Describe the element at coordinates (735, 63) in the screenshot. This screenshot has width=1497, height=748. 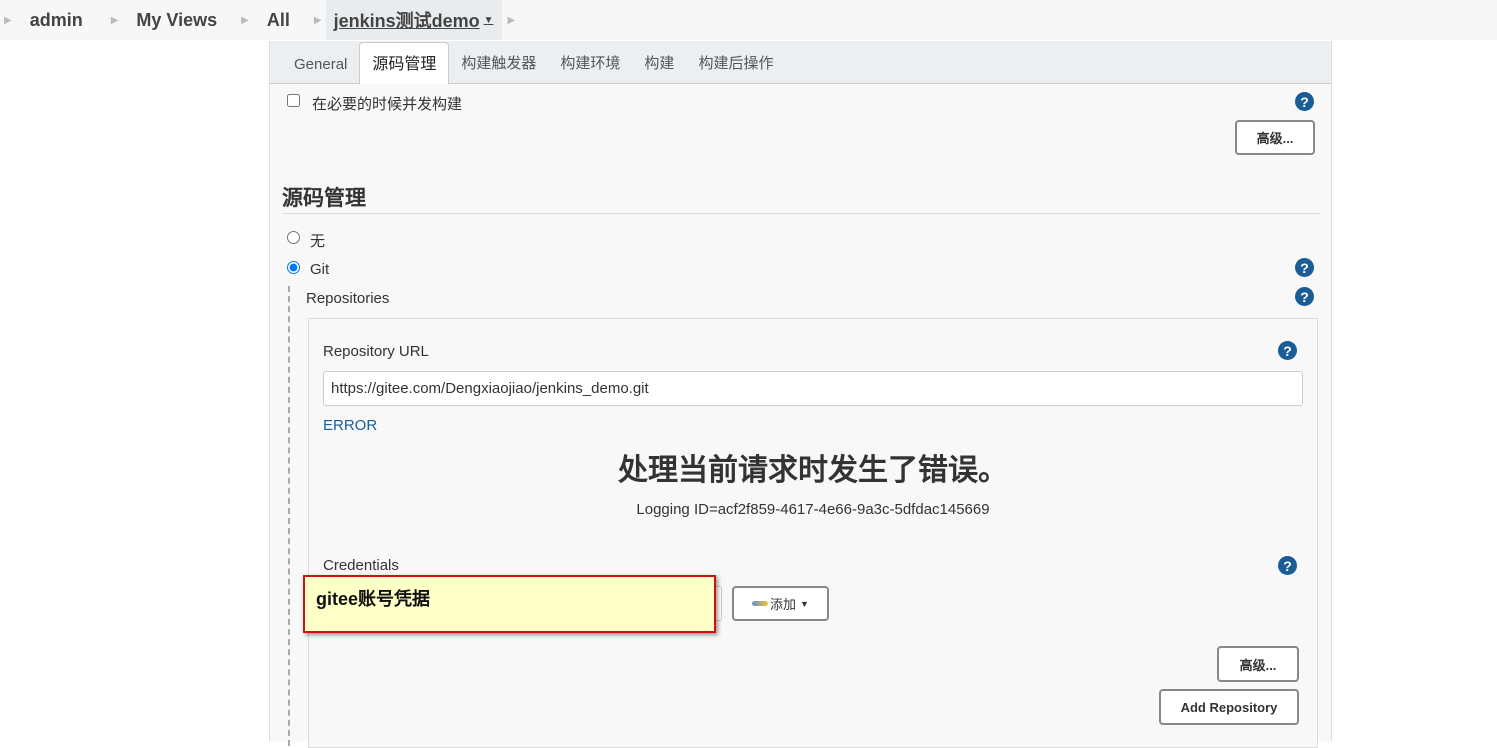
I see `tab-post-build: 构建后操作` at that location.